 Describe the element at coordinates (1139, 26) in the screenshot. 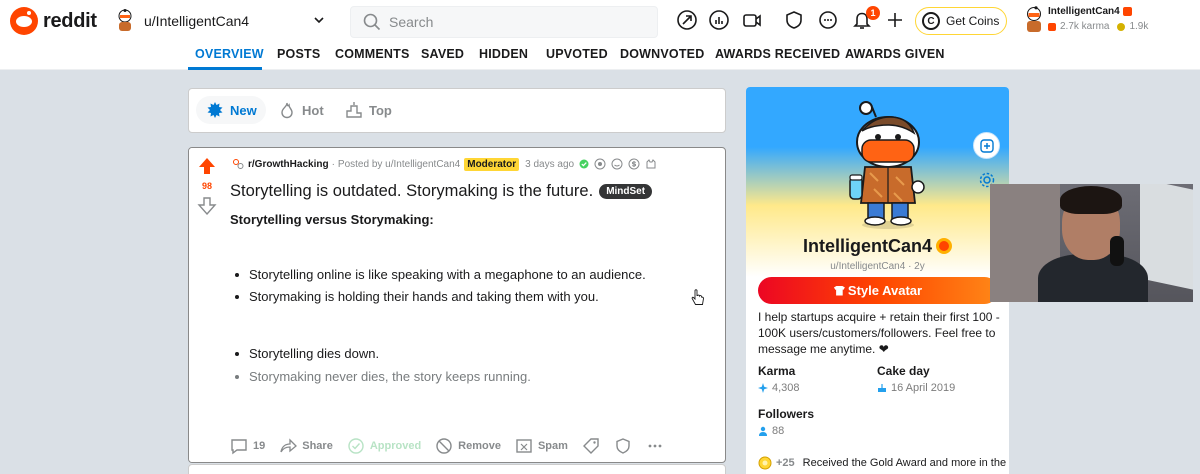

I see `account-coins: 1.9k` at that location.